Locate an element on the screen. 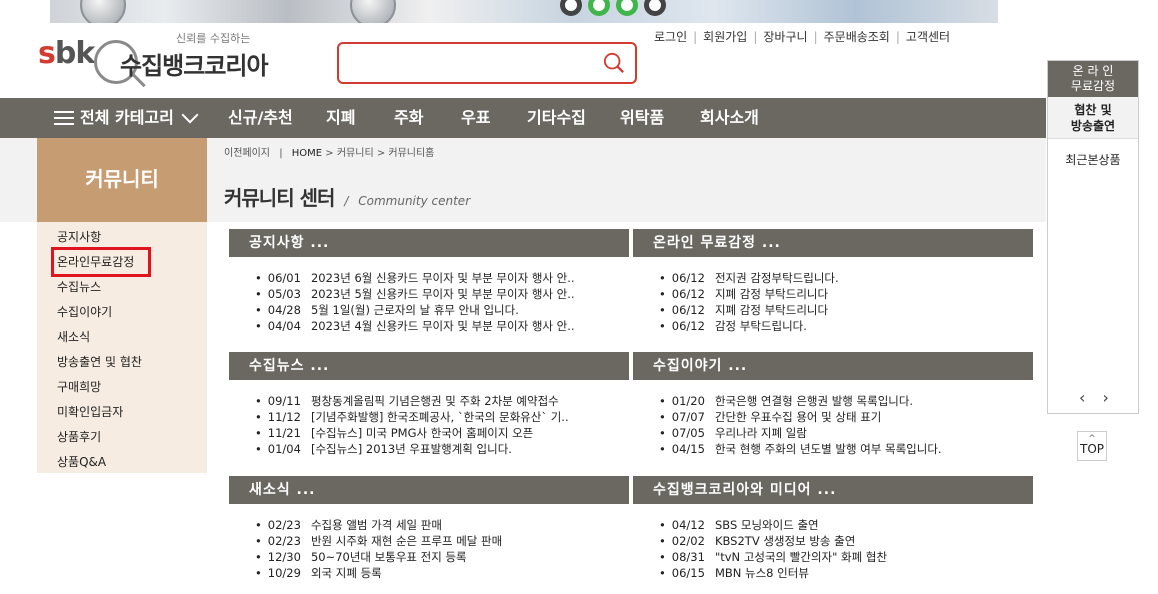 Image resolution: width=1158 pixels, height=594 pixels. list-item: 01/04[수집뉴스] 2013년 우표발행계획 입니다. is located at coordinates (441, 449).